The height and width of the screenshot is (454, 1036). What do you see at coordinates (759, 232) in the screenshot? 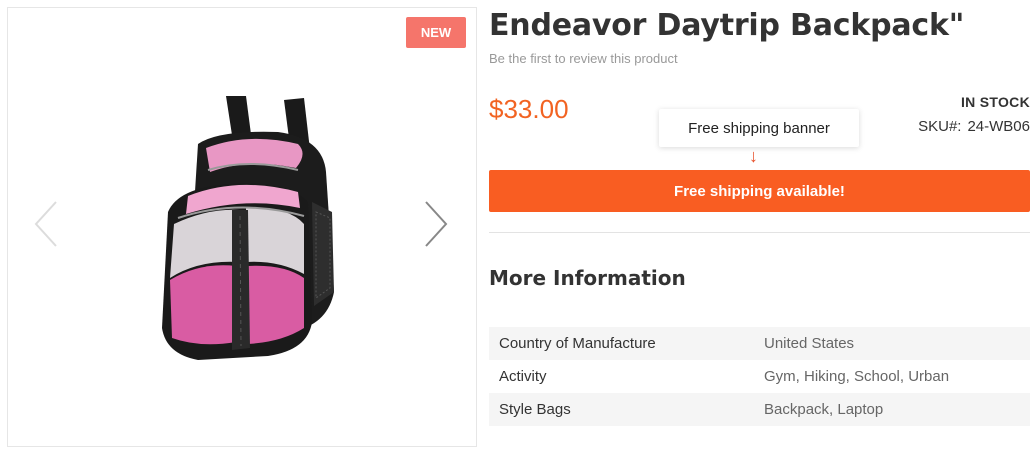
I see `divider` at bounding box center [759, 232].